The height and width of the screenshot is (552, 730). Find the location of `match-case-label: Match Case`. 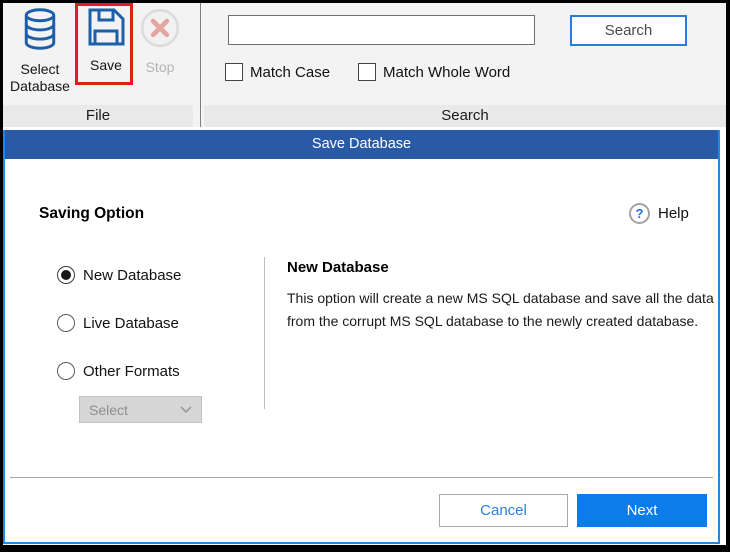

match-case-label: Match Case is located at coordinates (290, 72).